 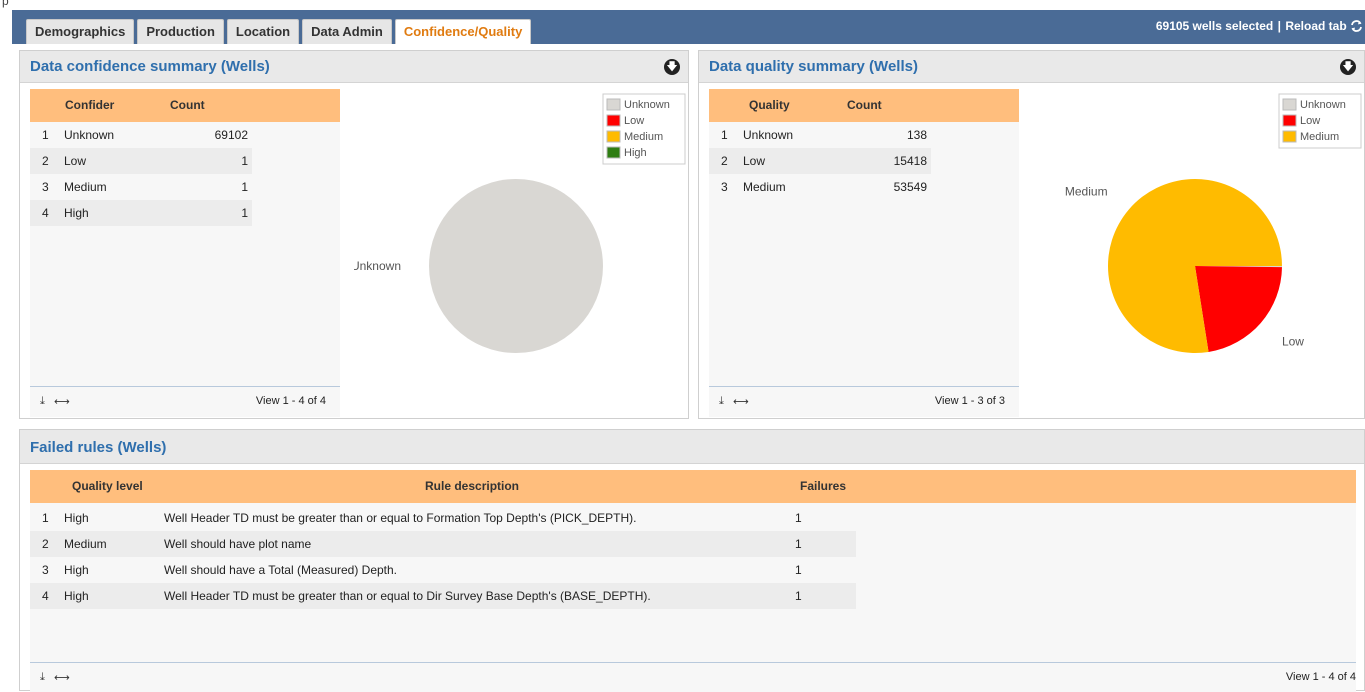 I want to click on grid-header: Confider Count, so click(x=185, y=105).